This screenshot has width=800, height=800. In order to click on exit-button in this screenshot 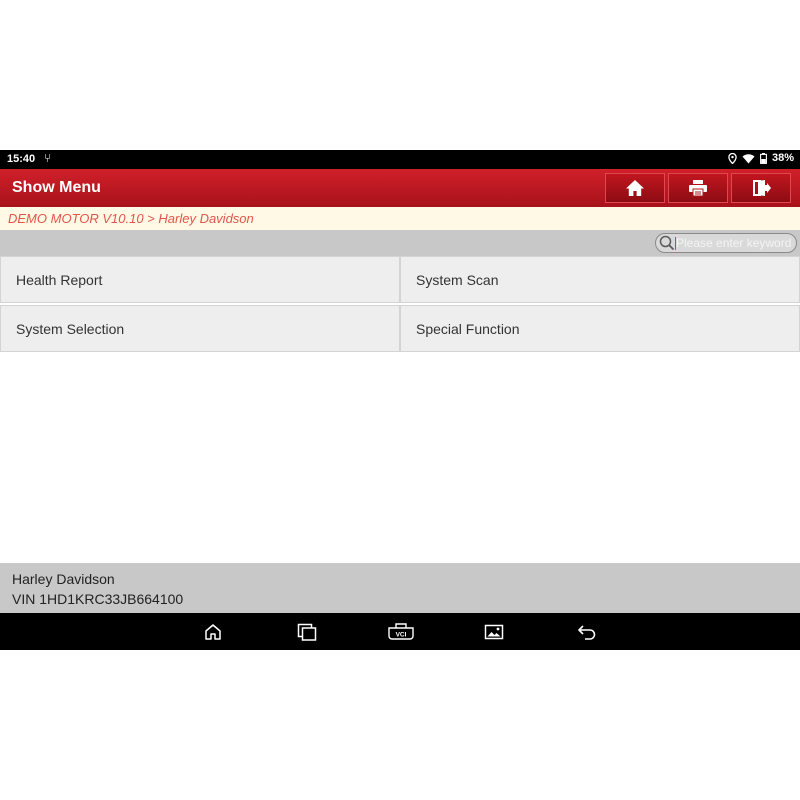, I will do `click(761, 188)`.